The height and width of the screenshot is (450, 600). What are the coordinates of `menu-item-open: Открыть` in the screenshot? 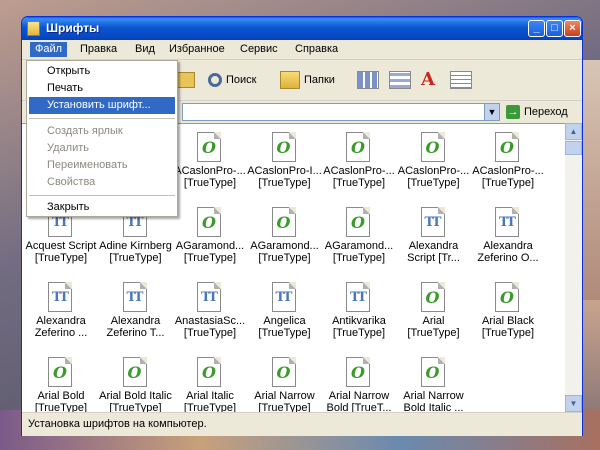 It's located at (102, 71).